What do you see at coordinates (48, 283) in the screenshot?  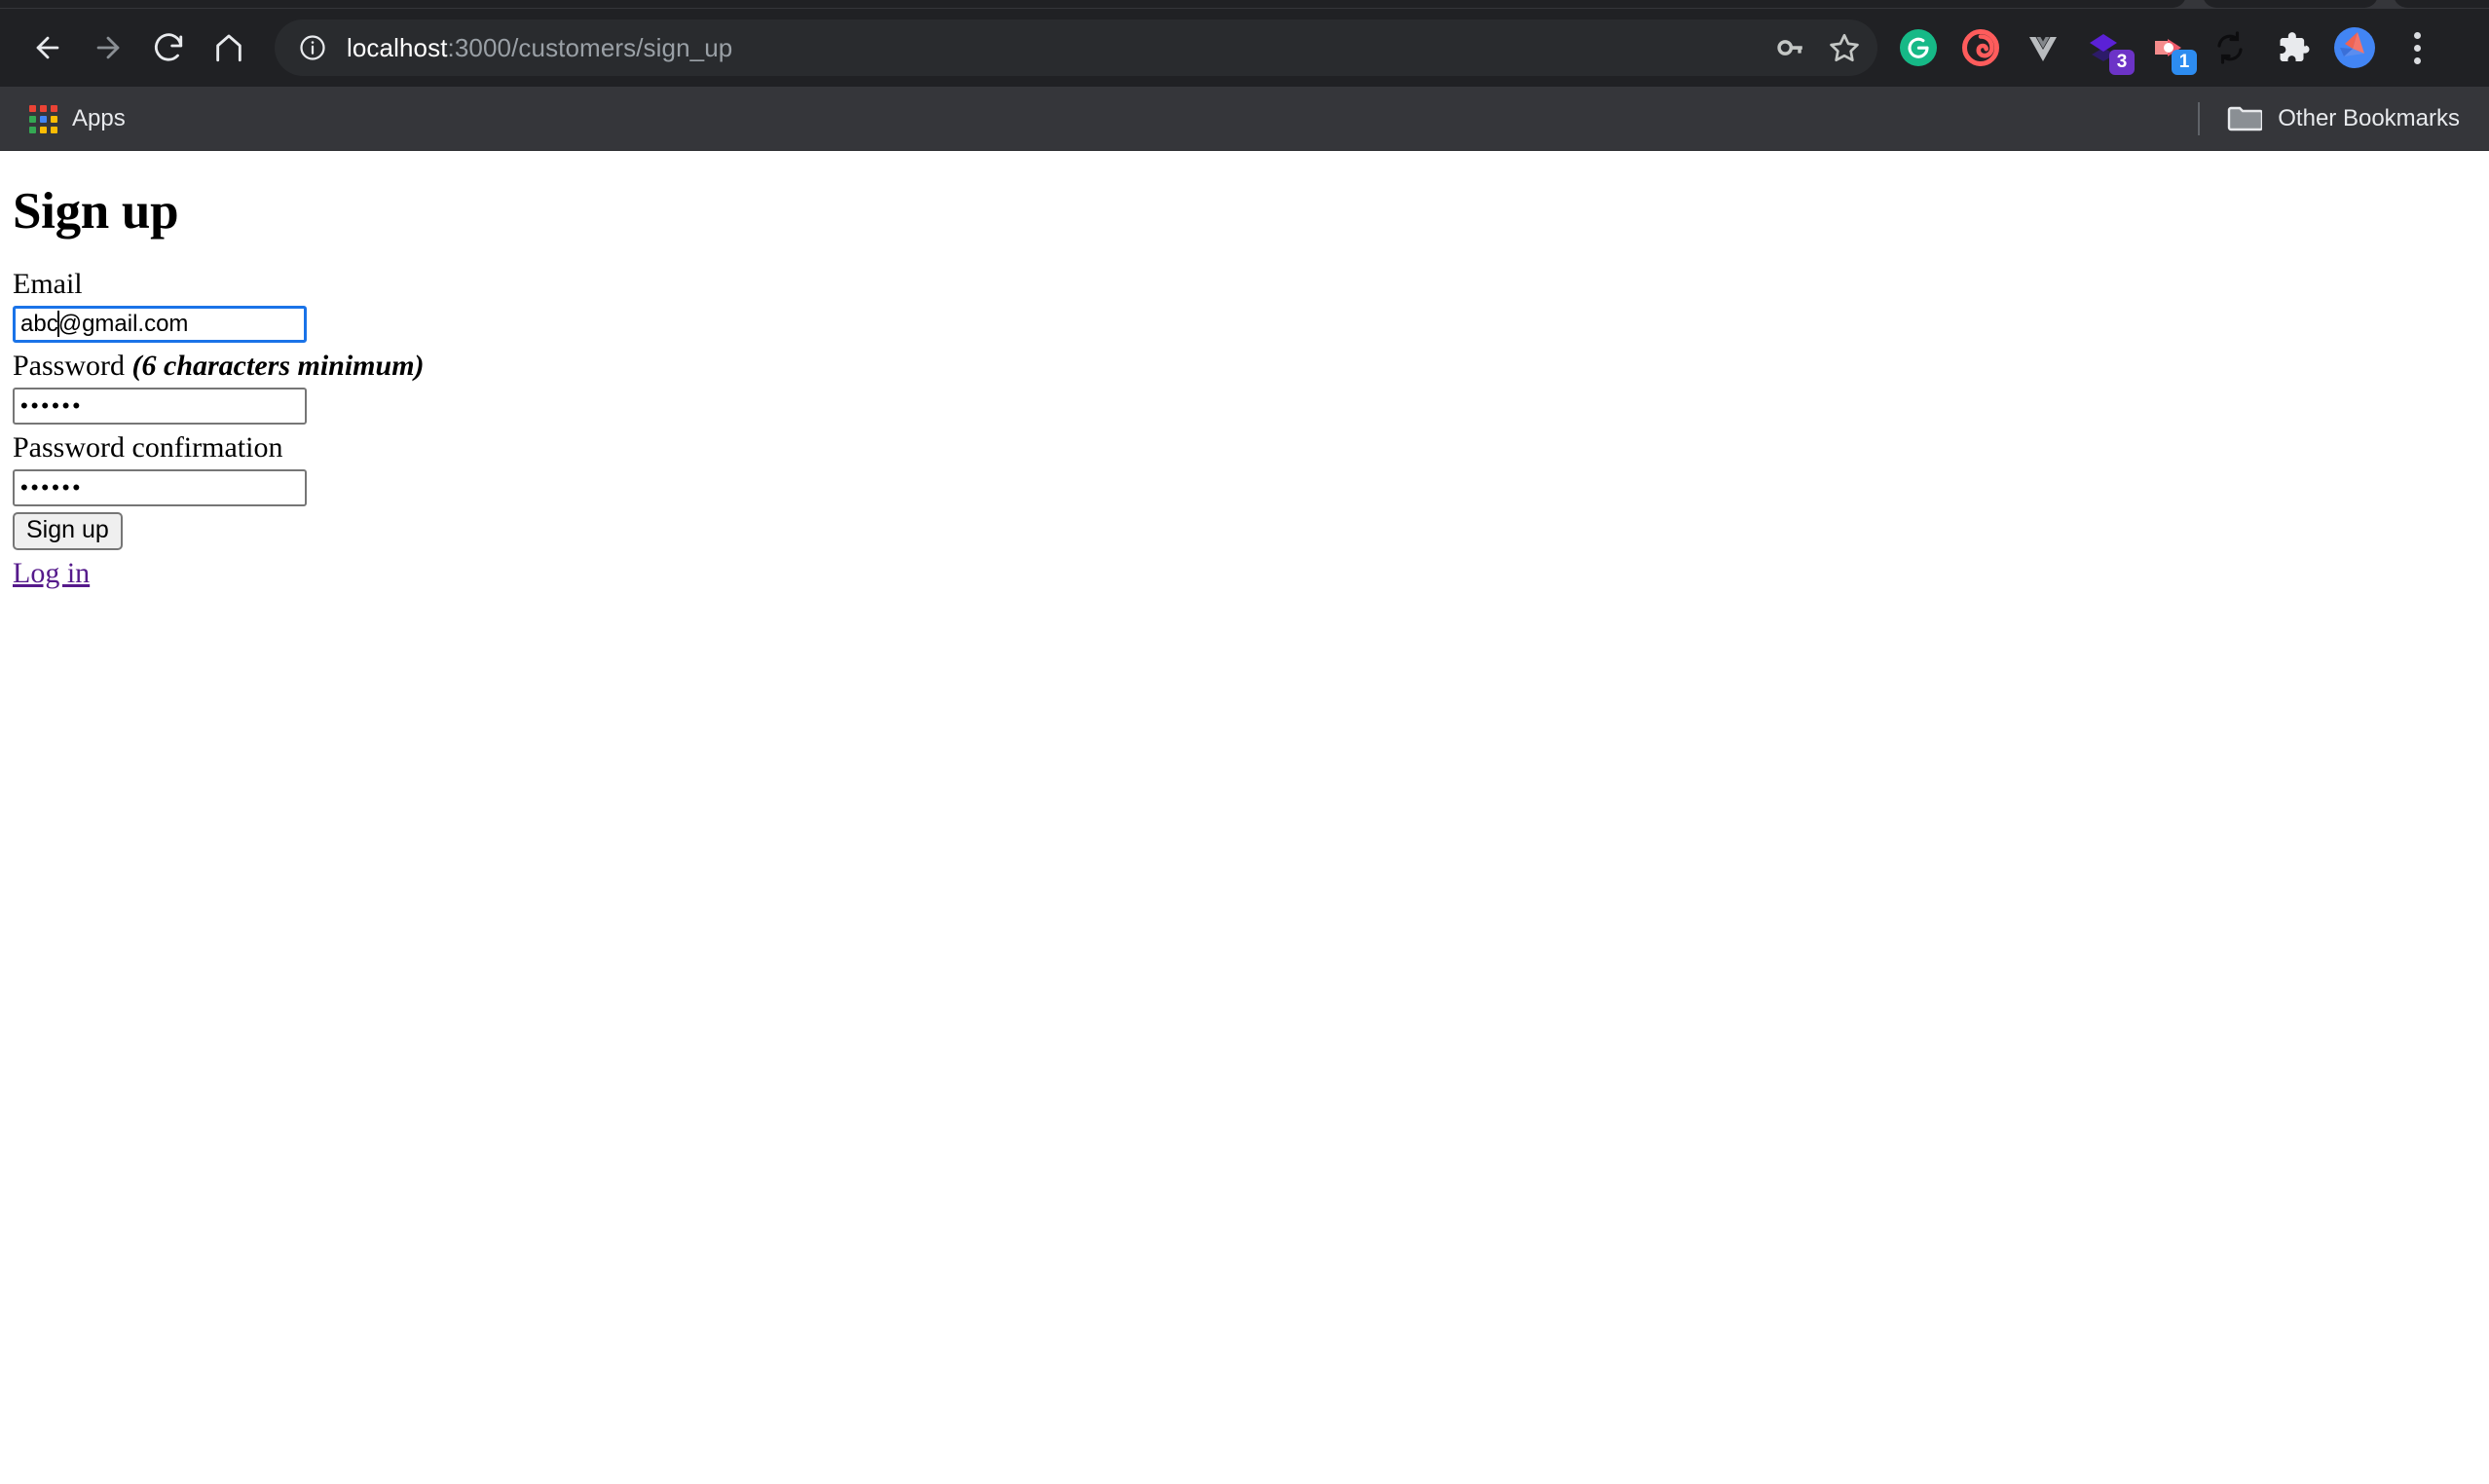 I see `email-label: Email` at bounding box center [48, 283].